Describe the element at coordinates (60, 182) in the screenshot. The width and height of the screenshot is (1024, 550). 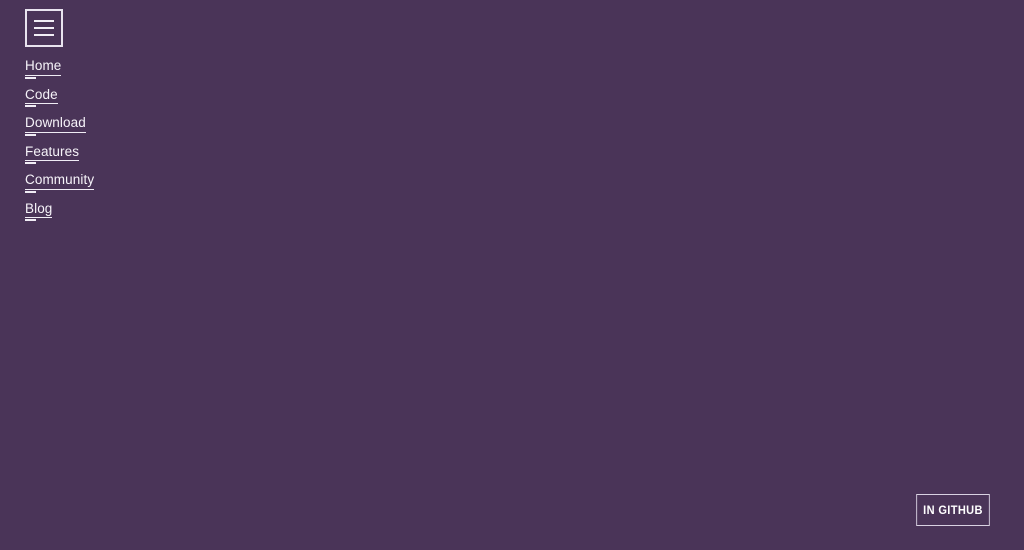
I see `nav-link-community: Community` at that location.